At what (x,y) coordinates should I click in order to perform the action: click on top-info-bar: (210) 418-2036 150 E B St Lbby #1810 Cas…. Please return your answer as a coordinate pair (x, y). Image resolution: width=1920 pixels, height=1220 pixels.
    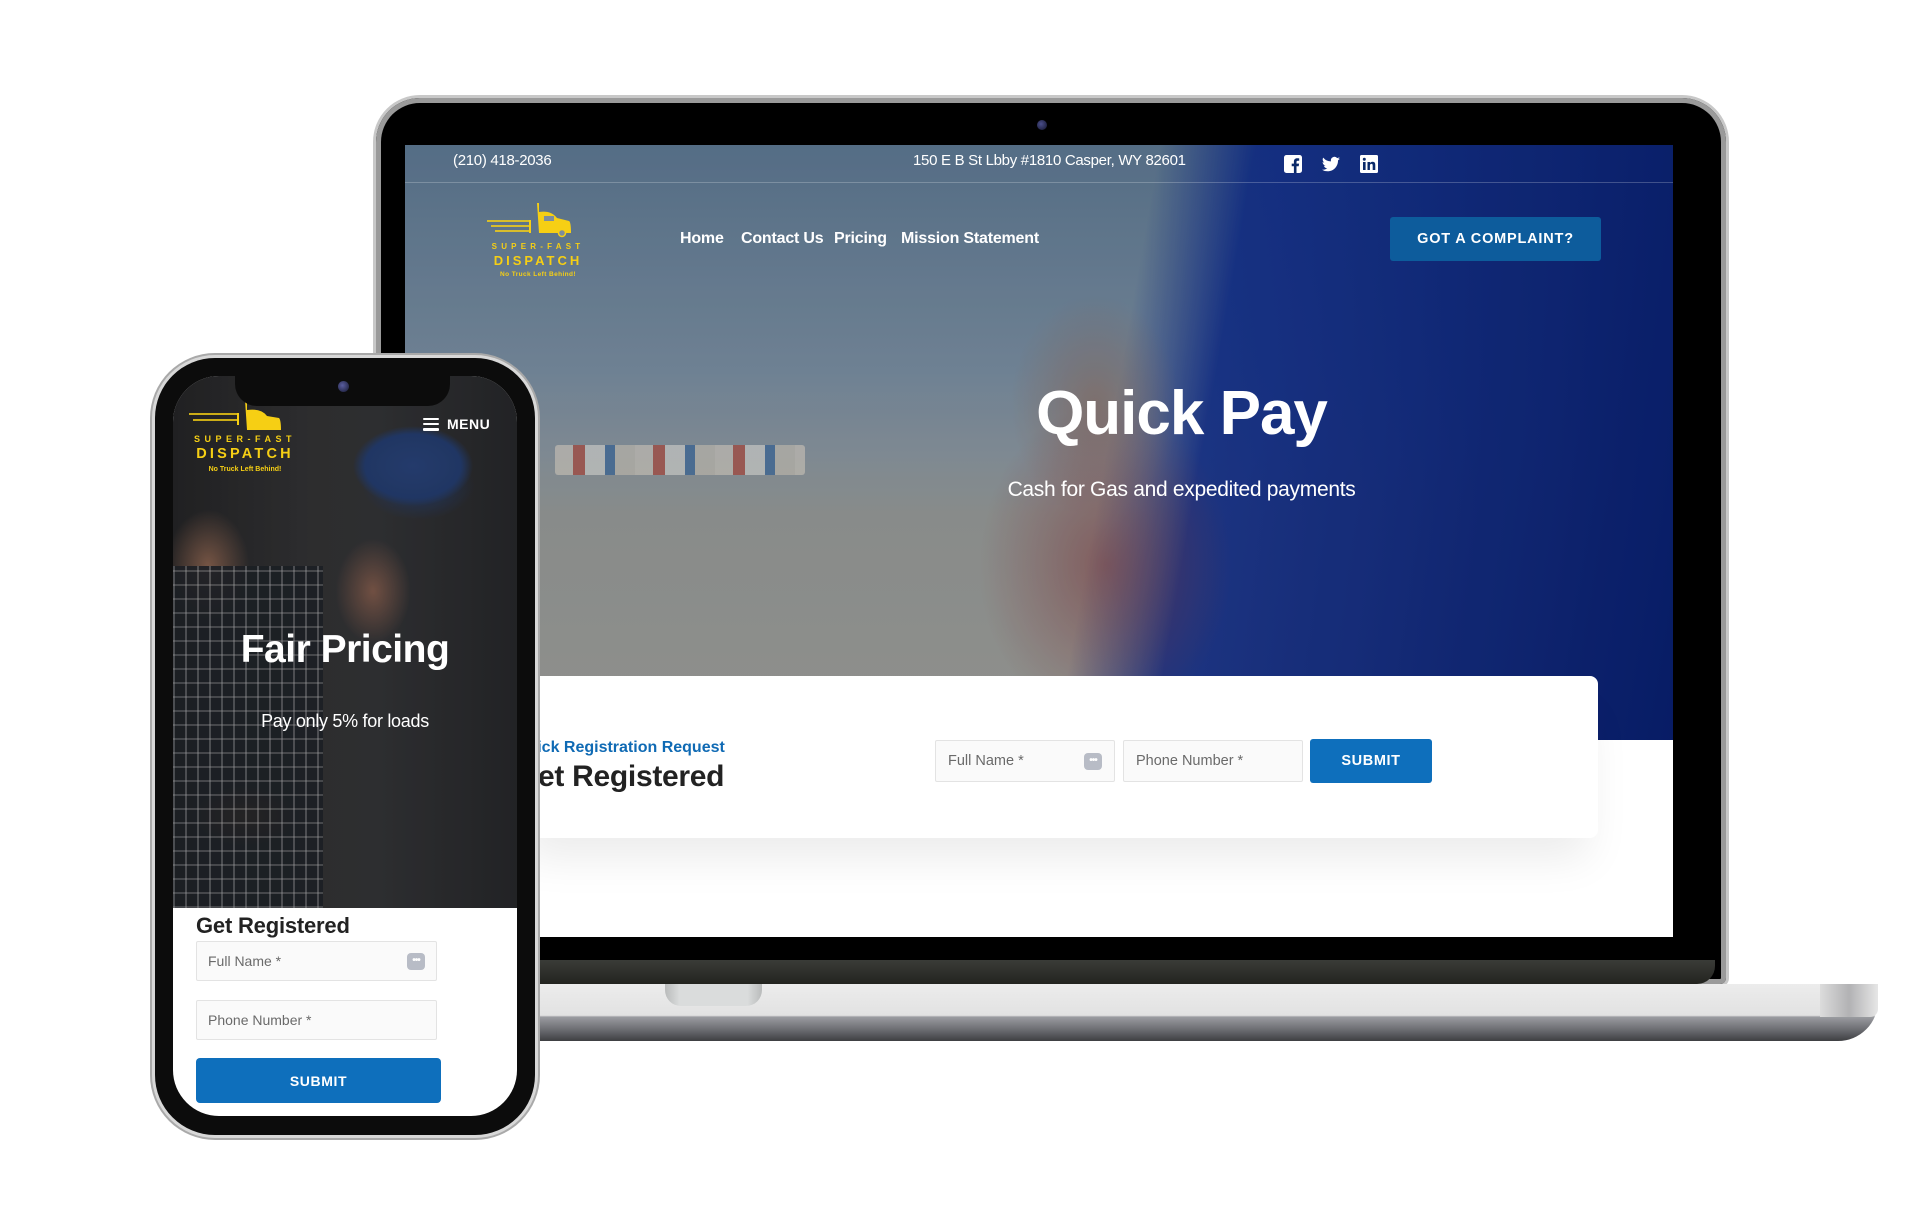
    Looking at the image, I should click on (1039, 164).